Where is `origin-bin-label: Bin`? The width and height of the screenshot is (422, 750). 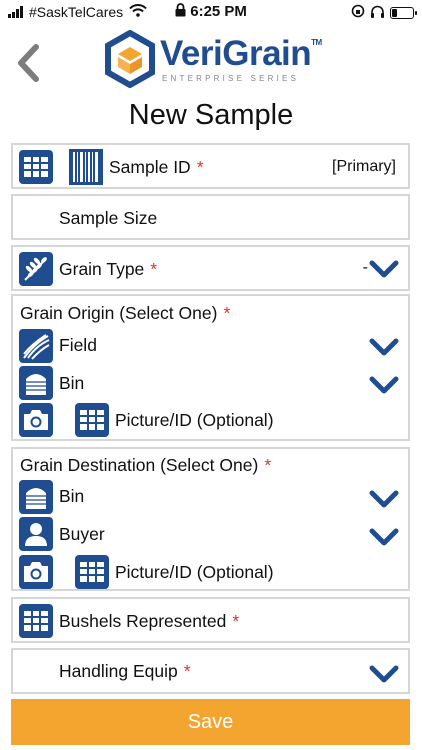 origin-bin-label: Bin is located at coordinates (72, 383).